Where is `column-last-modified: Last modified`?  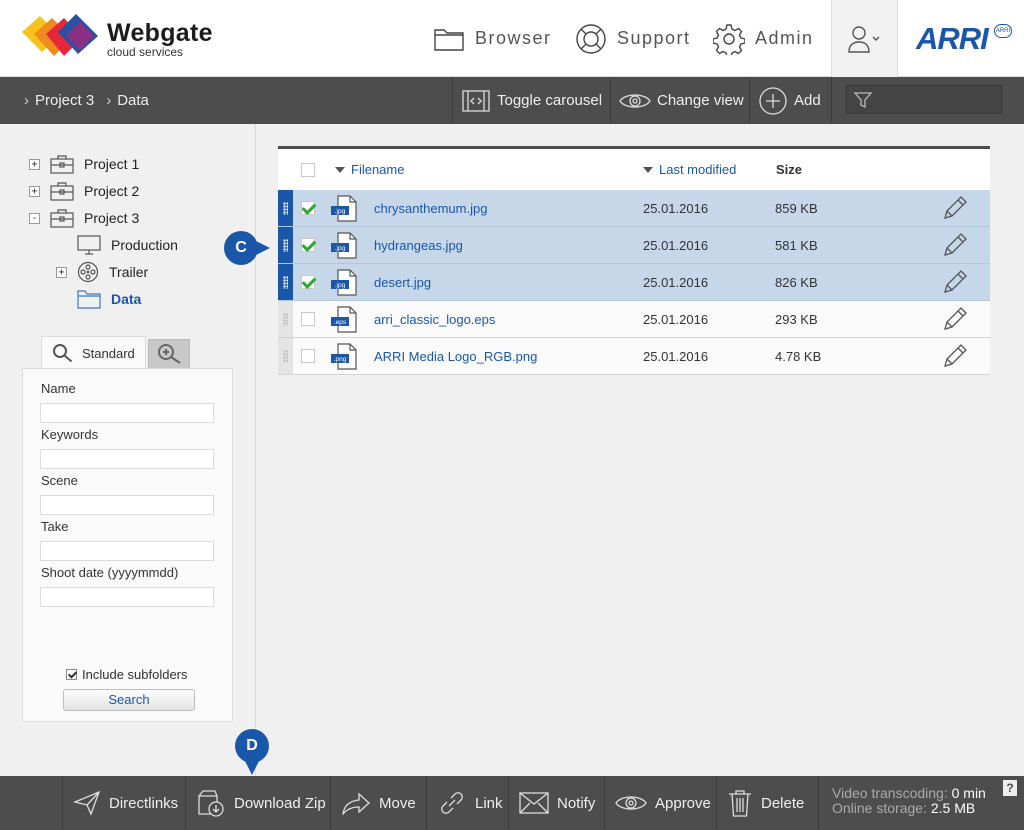 column-last-modified: Last modified is located at coordinates (689, 169).